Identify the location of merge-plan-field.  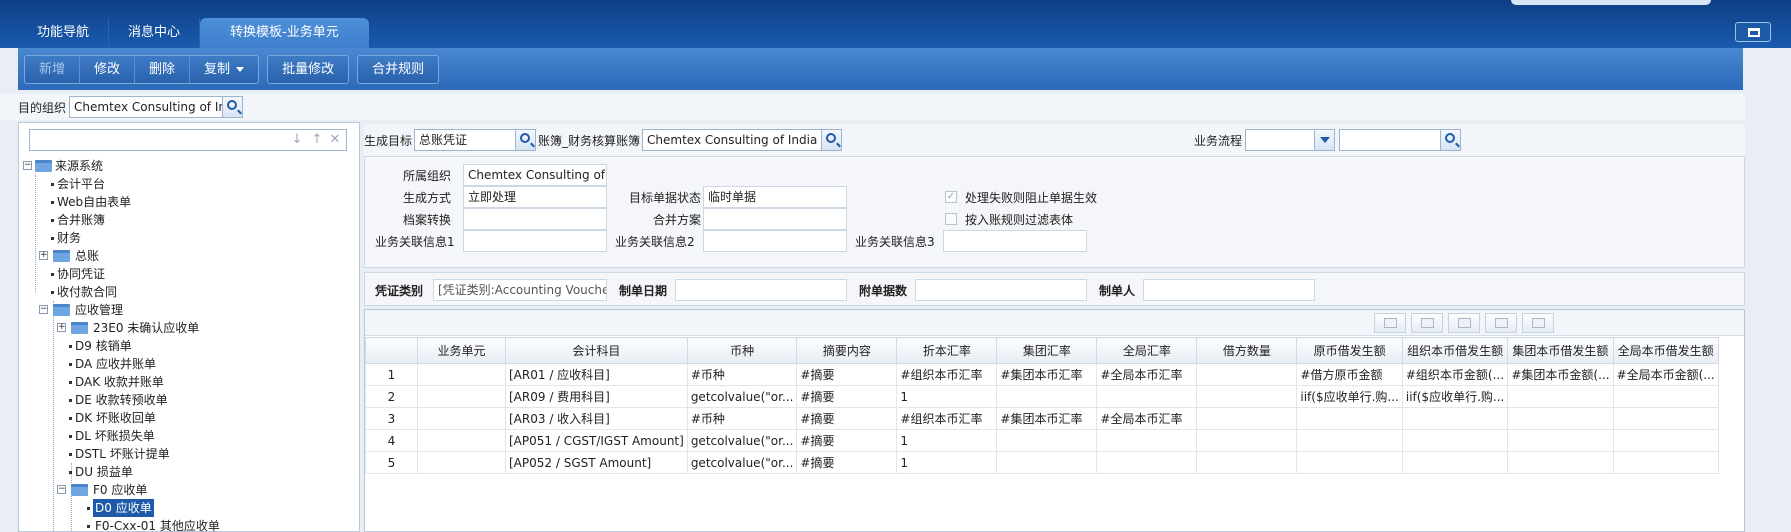
(775, 219).